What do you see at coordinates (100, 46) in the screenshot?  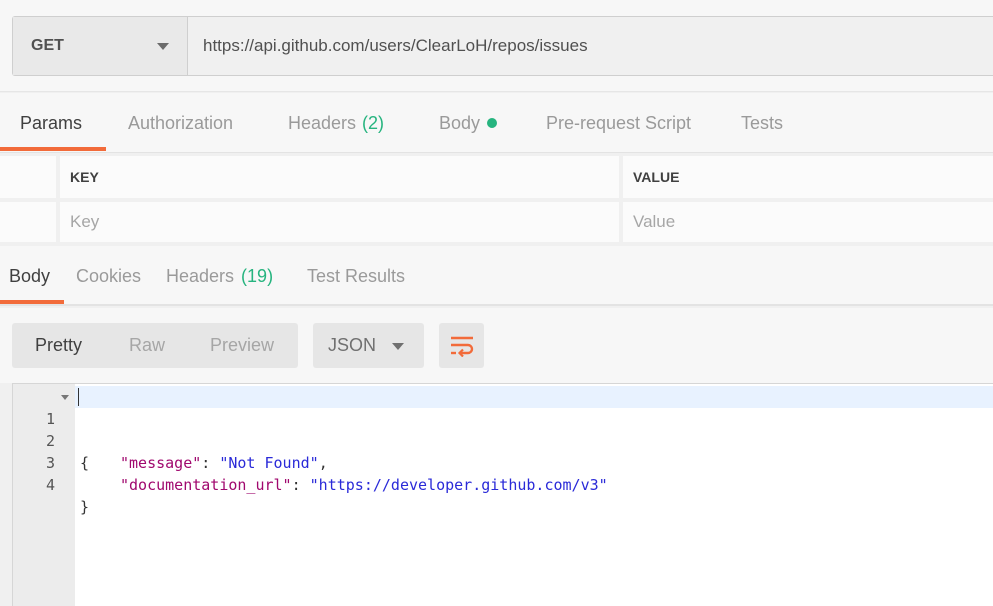 I see `method-select: GET` at bounding box center [100, 46].